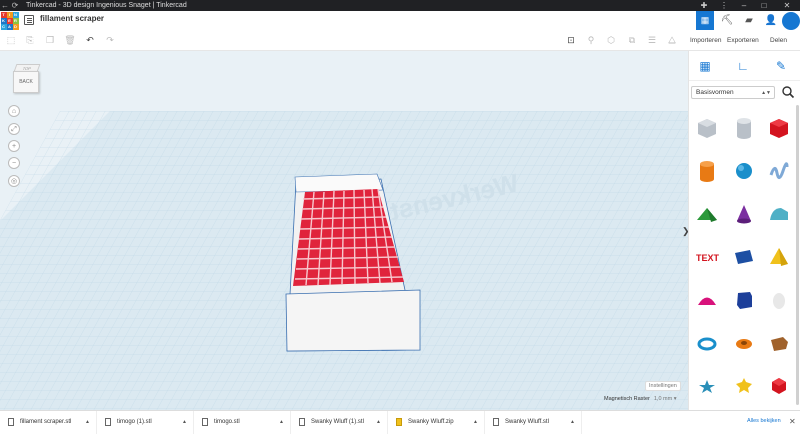  I want to click on grid-view-icon: ▦, so click(705, 20).